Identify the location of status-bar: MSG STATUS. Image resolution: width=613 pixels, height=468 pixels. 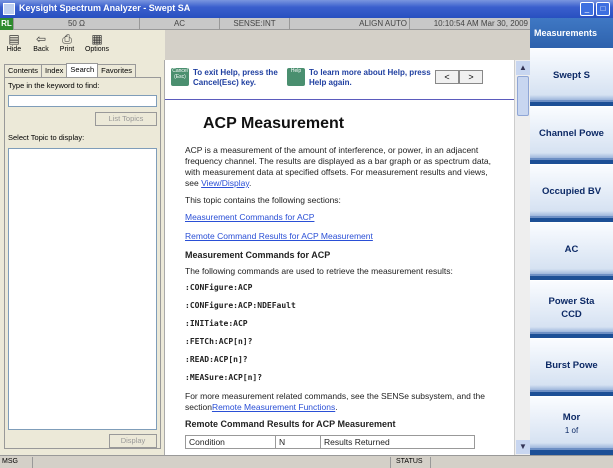
(306, 461).